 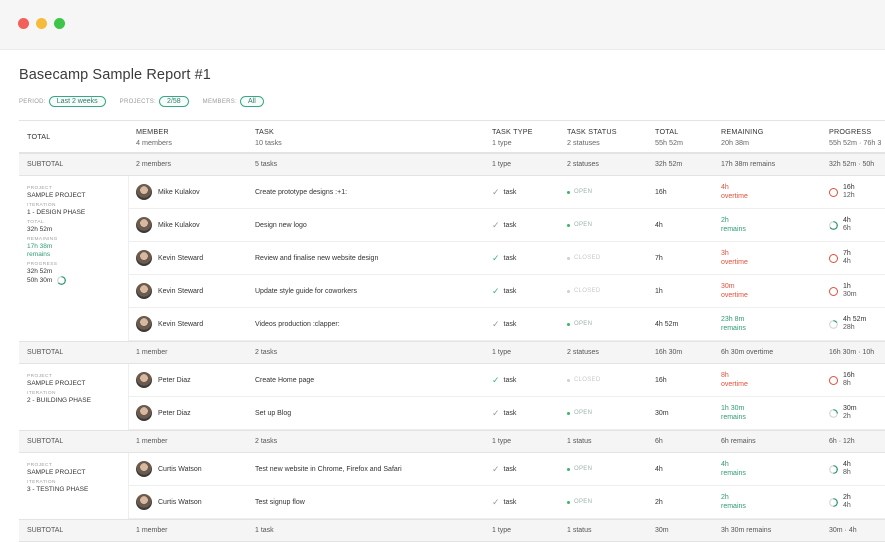 What do you see at coordinates (659, 258) in the screenshot?
I see `task-total: 7h` at bounding box center [659, 258].